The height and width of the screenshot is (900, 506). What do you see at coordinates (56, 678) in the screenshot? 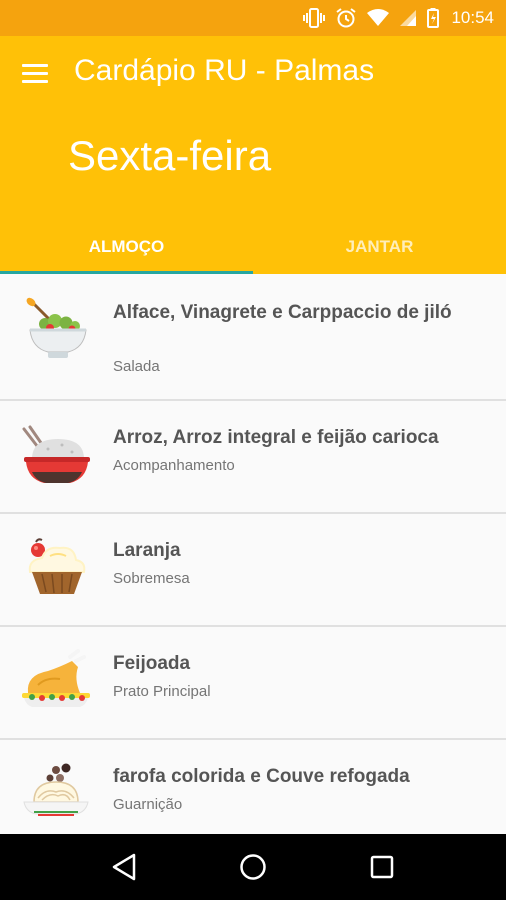
I see `roast-chicken-icon` at bounding box center [56, 678].